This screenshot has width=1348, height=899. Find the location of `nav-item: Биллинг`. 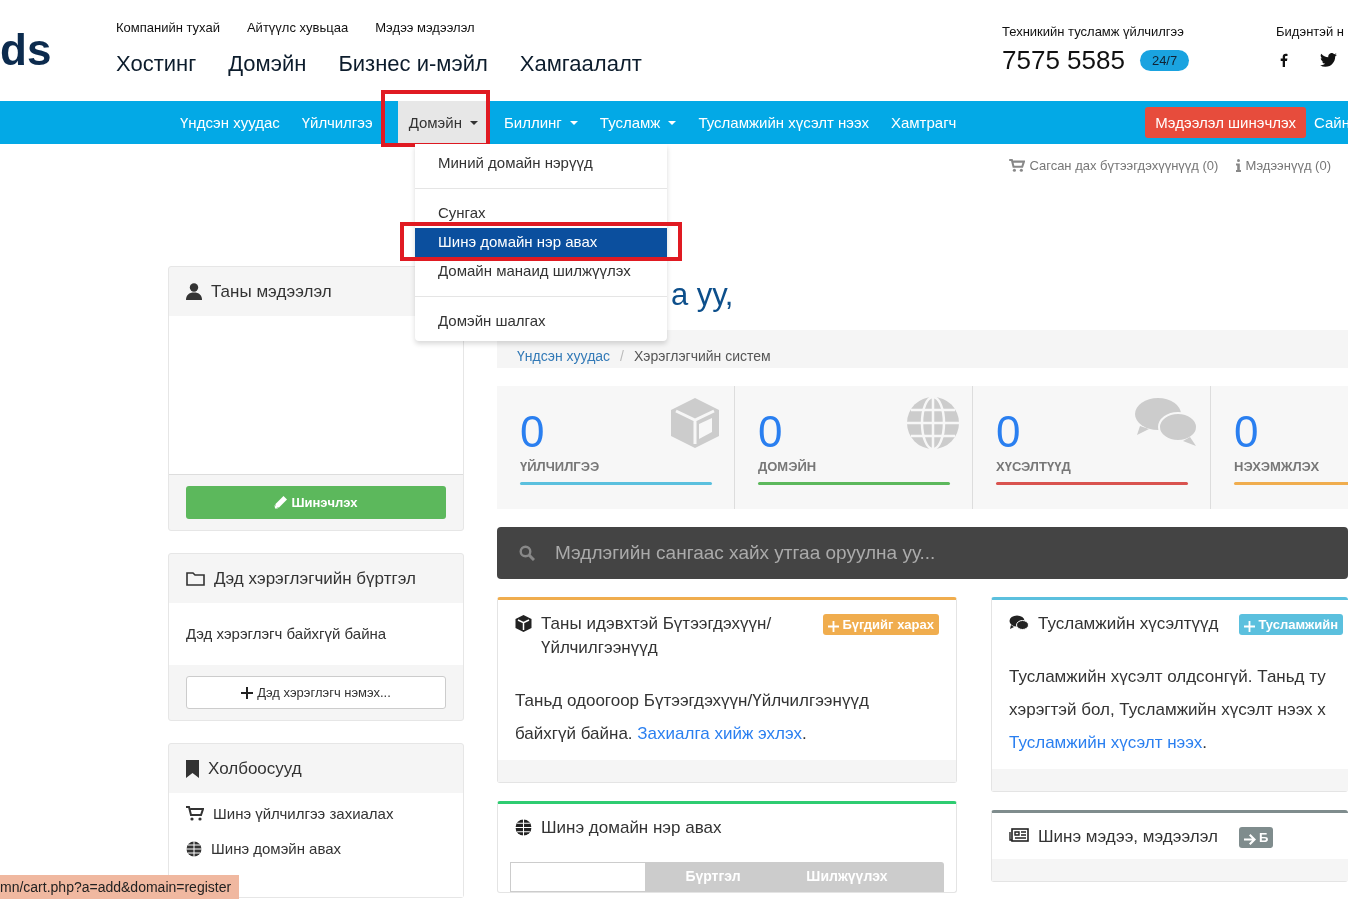

nav-item: Биллинг is located at coordinates (540, 122).